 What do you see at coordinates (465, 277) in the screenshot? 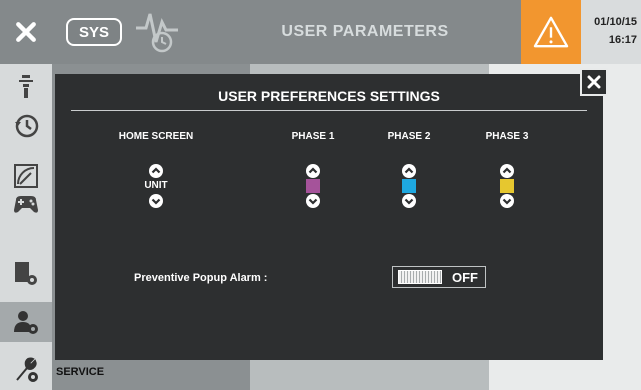
I see `toggle-state-text: OFF` at bounding box center [465, 277].